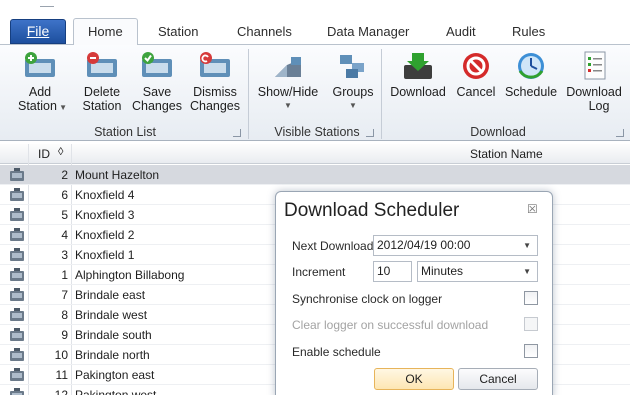 The height and width of the screenshot is (395, 630). What do you see at coordinates (528, 32) in the screenshot?
I see `tab-rules: Rules` at bounding box center [528, 32].